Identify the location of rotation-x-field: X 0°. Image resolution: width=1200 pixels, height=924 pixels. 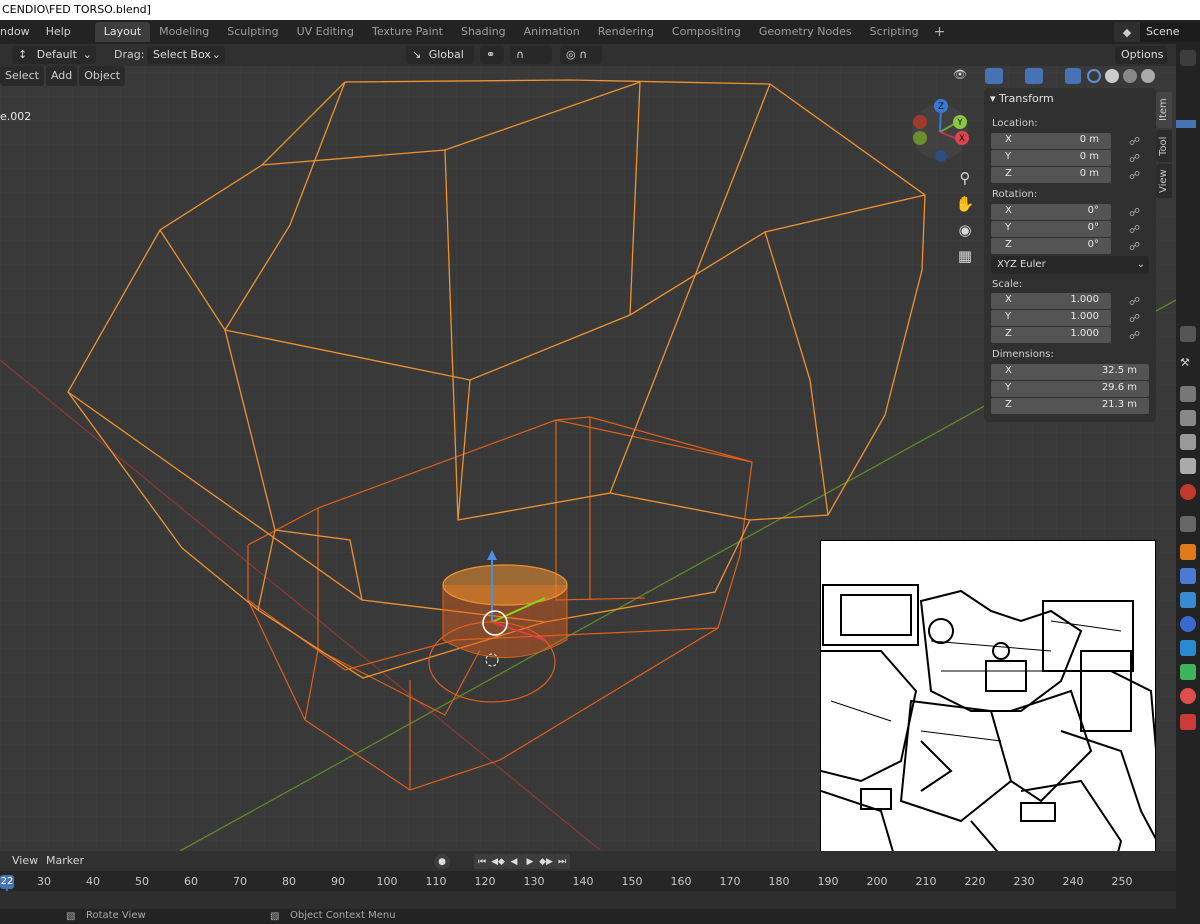
(1051, 212).